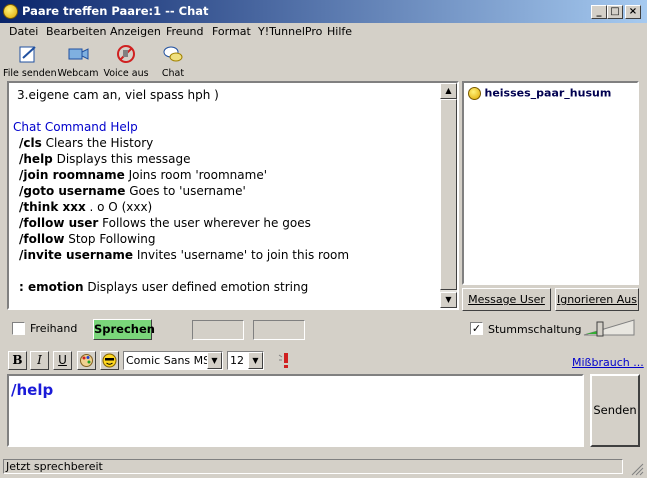  What do you see at coordinates (448, 300) in the screenshot?
I see `scroll-down-icon: ▼` at bounding box center [448, 300].